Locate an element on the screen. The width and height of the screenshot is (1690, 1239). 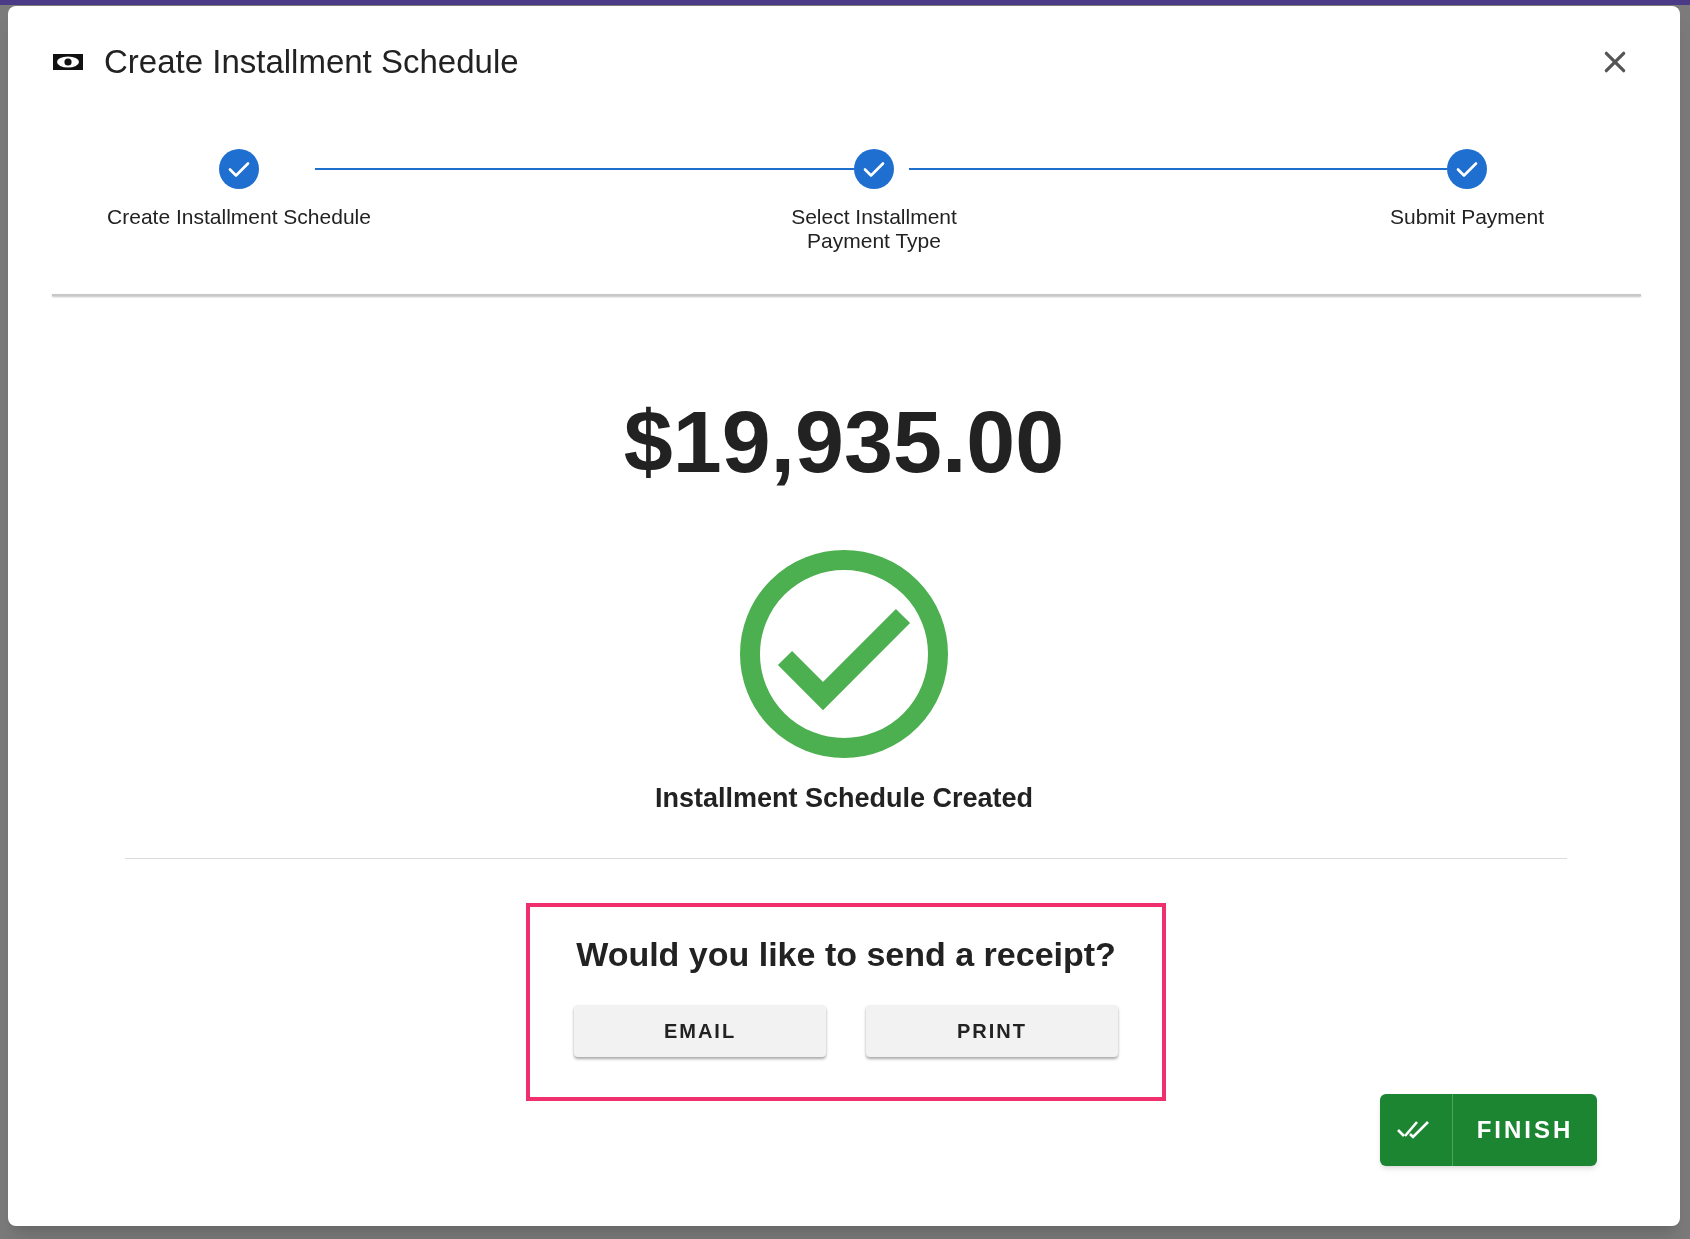
dialog-title: Create Installment Schedule is located at coordinates (311, 62).